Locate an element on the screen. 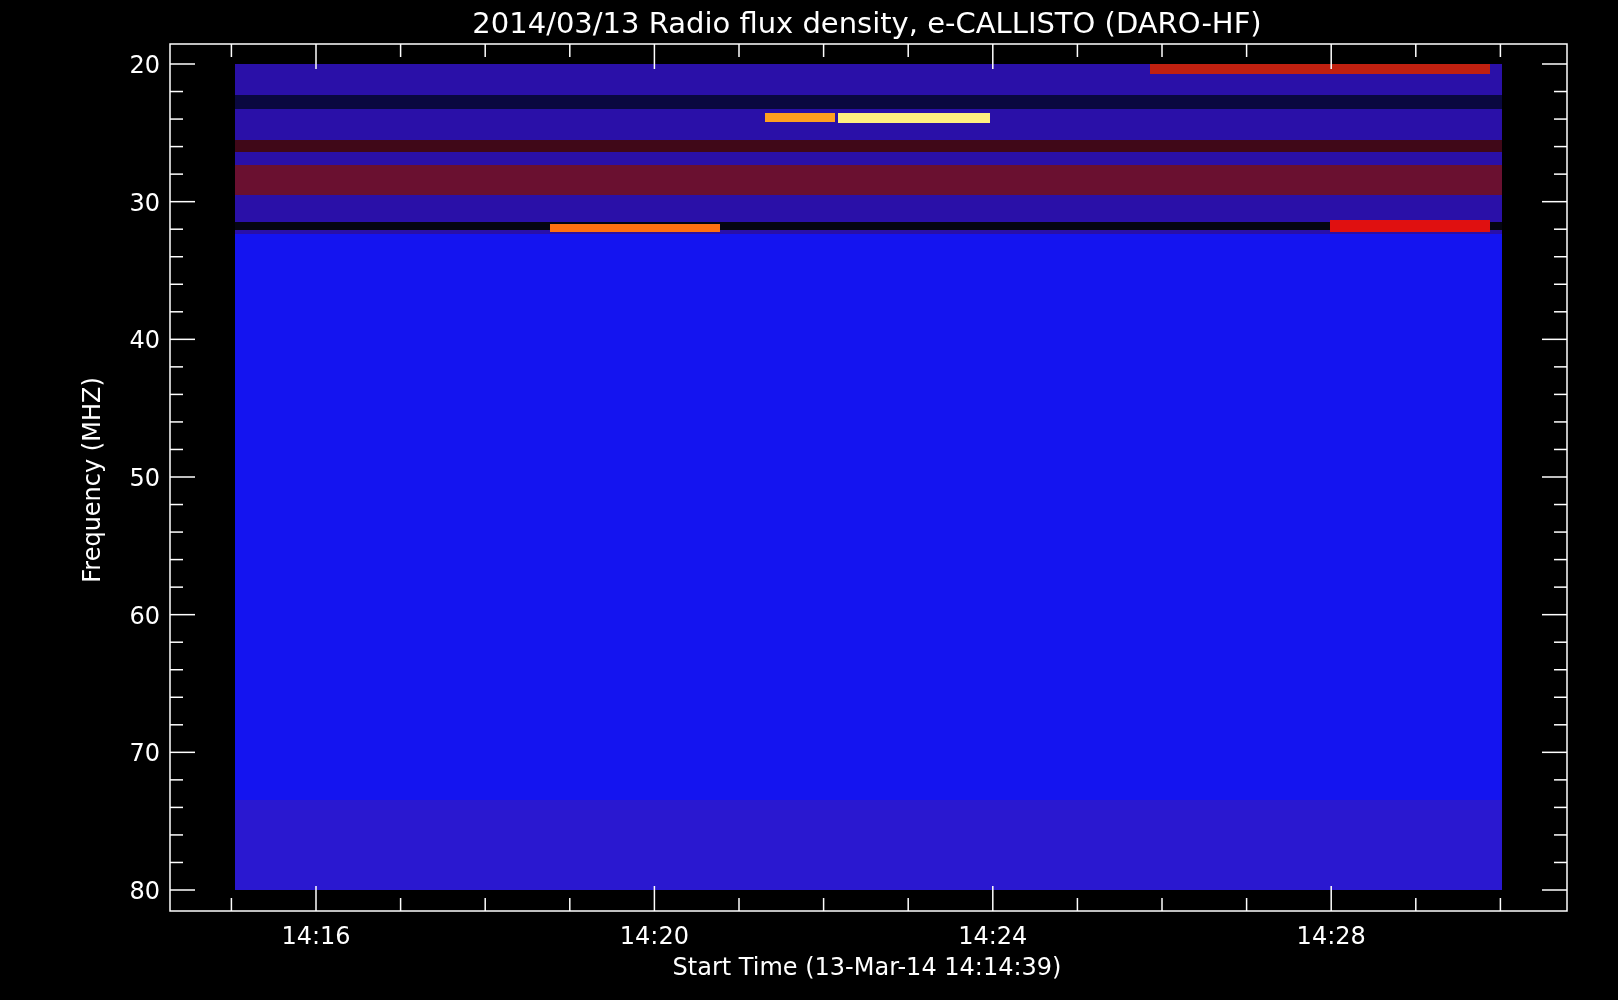 Image resolution: width=1618 pixels, height=1000 pixels. y-tick-label: 70 is located at coordinates (144, 753).